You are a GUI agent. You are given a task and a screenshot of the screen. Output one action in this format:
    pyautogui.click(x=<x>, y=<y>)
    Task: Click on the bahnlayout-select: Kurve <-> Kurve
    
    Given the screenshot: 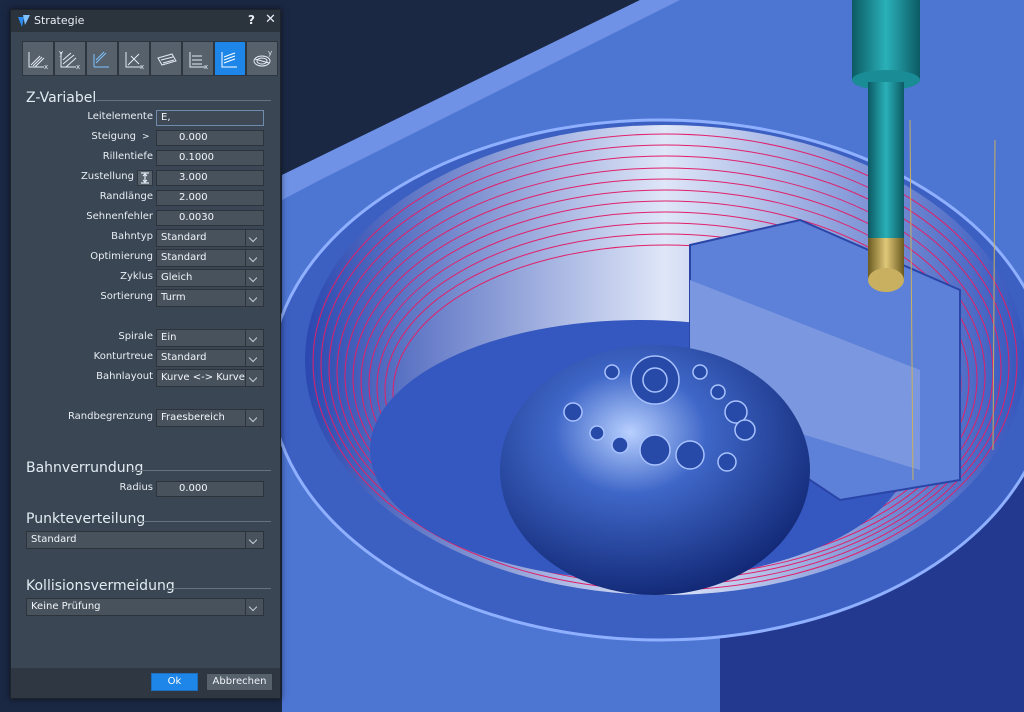 What is the action you would take?
    pyautogui.click(x=210, y=378)
    